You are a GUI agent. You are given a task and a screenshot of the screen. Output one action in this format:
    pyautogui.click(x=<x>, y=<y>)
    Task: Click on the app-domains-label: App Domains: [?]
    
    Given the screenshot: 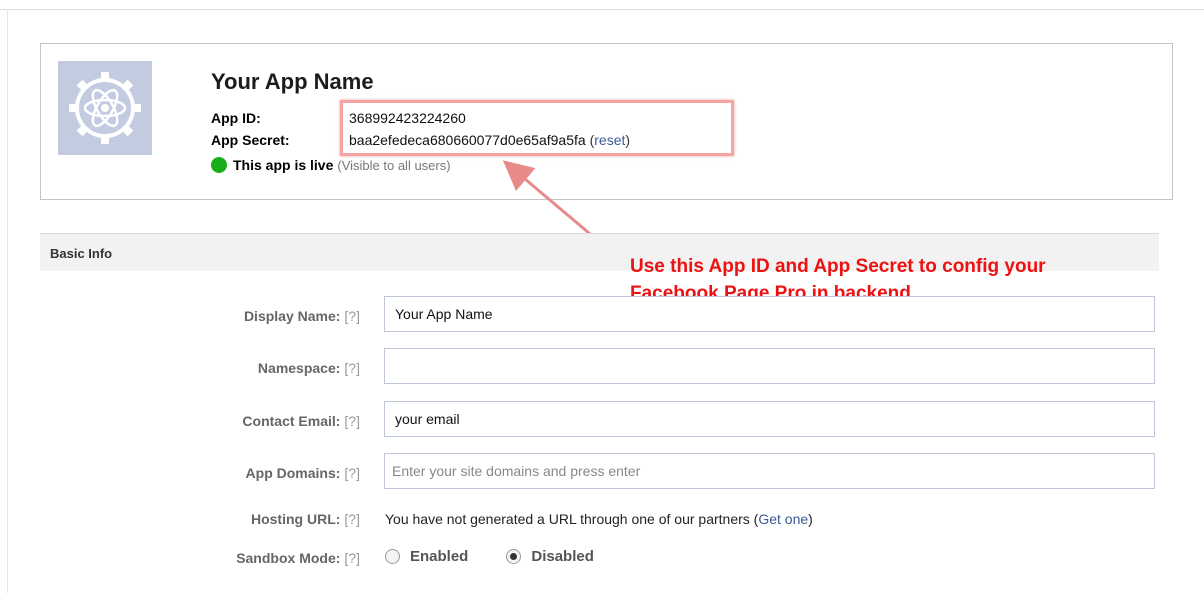 What is the action you would take?
    pyautogui.click(x=200, y=473)
    